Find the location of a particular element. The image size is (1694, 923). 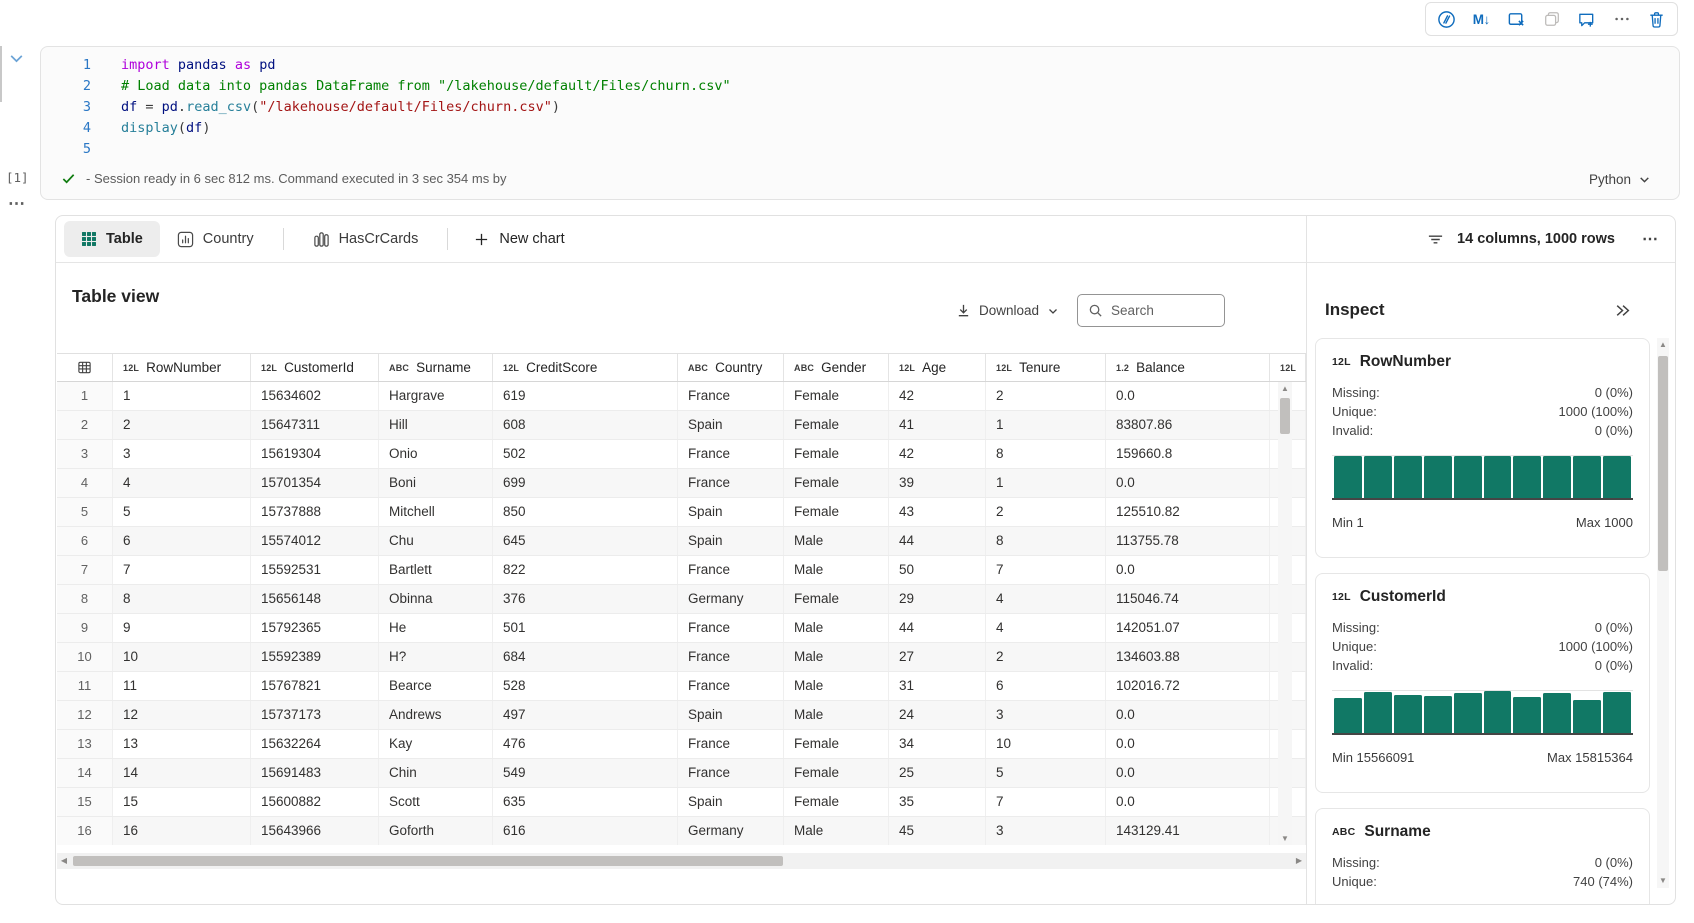

stat-label: Unique: is located at coordinates (1354, 411).